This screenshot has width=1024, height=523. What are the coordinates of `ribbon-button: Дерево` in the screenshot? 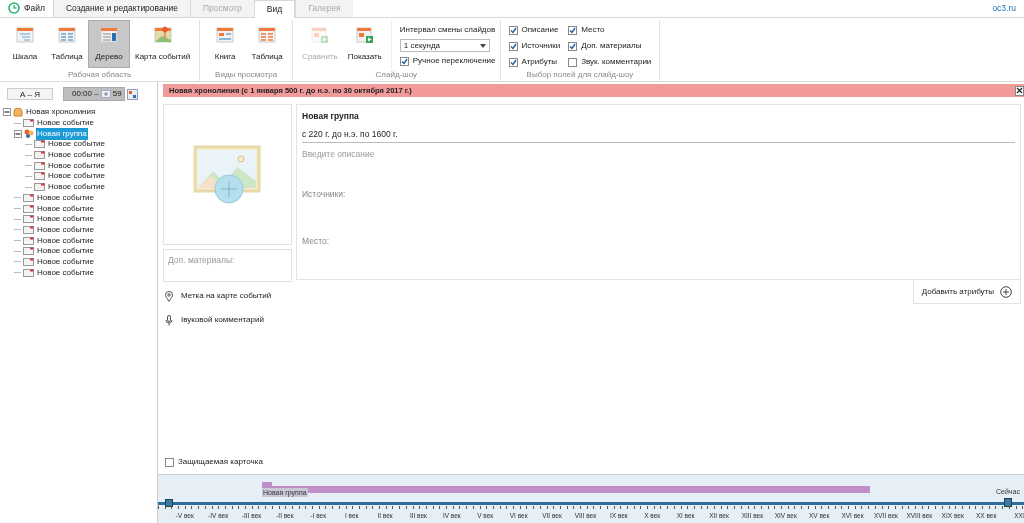 It's located at (109, 44).